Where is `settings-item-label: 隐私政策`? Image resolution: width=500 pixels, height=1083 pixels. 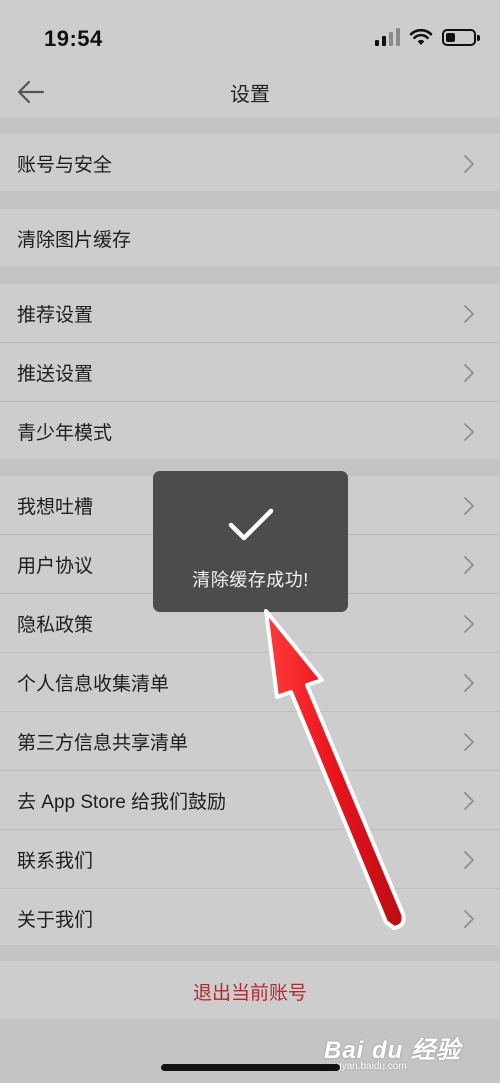
settings-item-label: 隐私政策 is located at coordinates (55, 625).